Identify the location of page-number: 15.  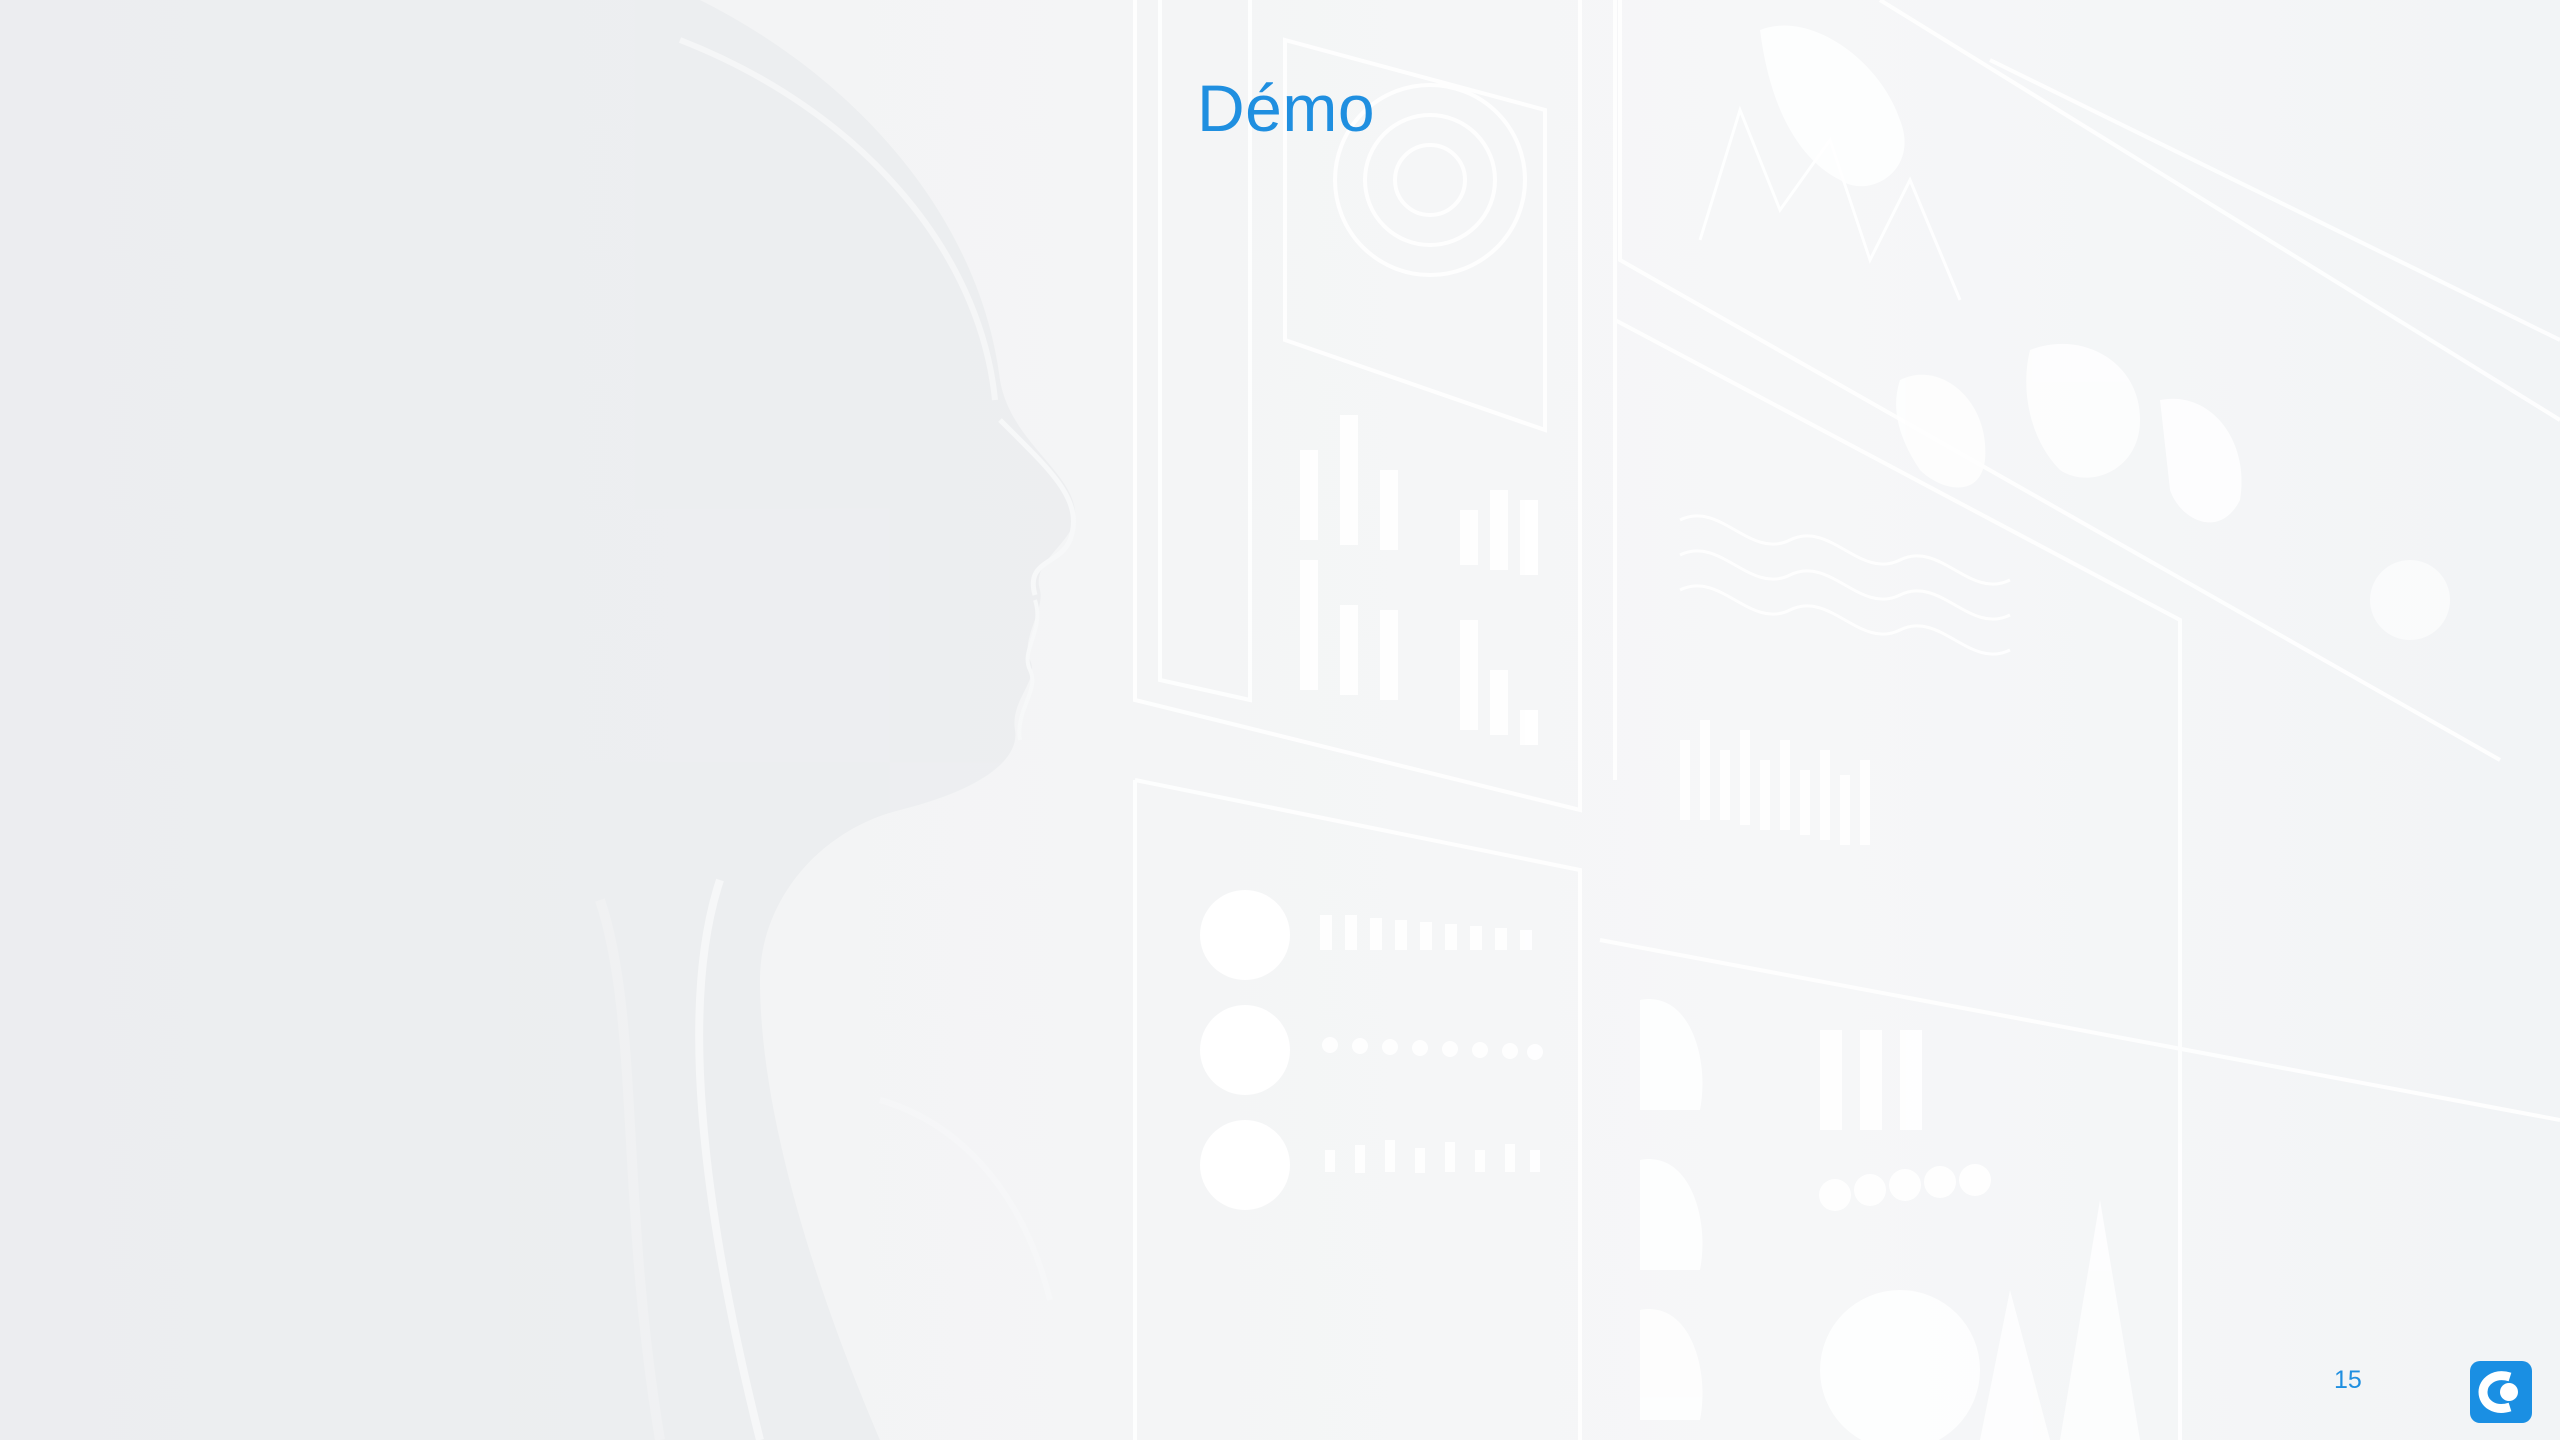
(2348, 1380).